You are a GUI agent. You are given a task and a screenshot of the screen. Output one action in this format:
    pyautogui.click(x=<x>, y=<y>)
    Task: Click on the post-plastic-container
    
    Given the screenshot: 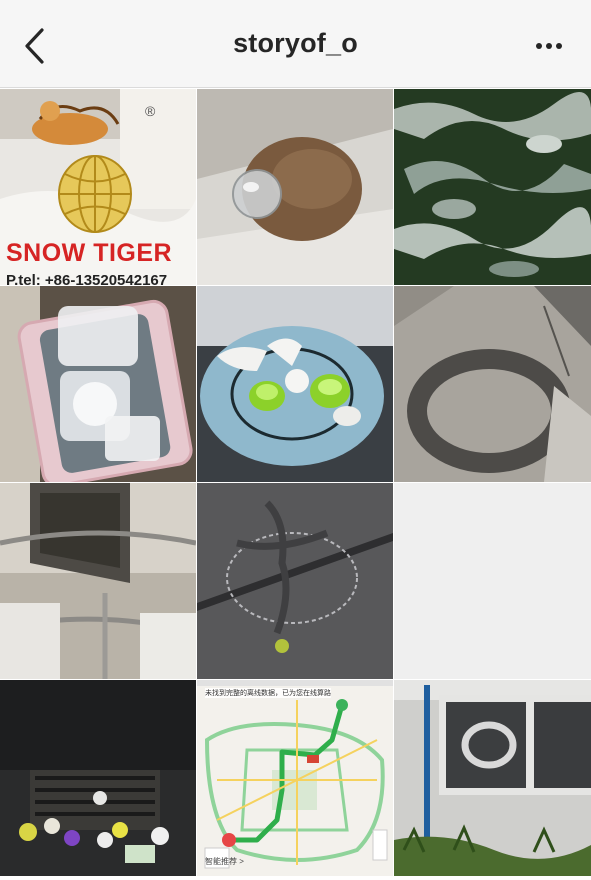 What is the action you would take?
    pyautogui.click(x=98, y=384)
    